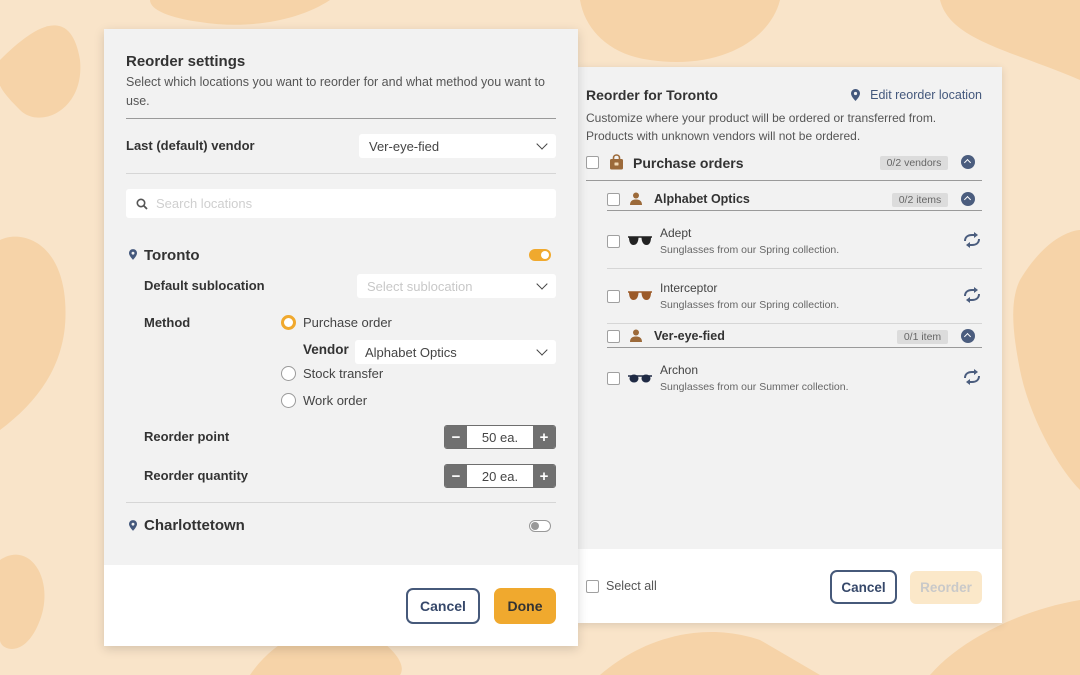  I want to click on items-count-badge: 0/1 item, so click(922, 337).